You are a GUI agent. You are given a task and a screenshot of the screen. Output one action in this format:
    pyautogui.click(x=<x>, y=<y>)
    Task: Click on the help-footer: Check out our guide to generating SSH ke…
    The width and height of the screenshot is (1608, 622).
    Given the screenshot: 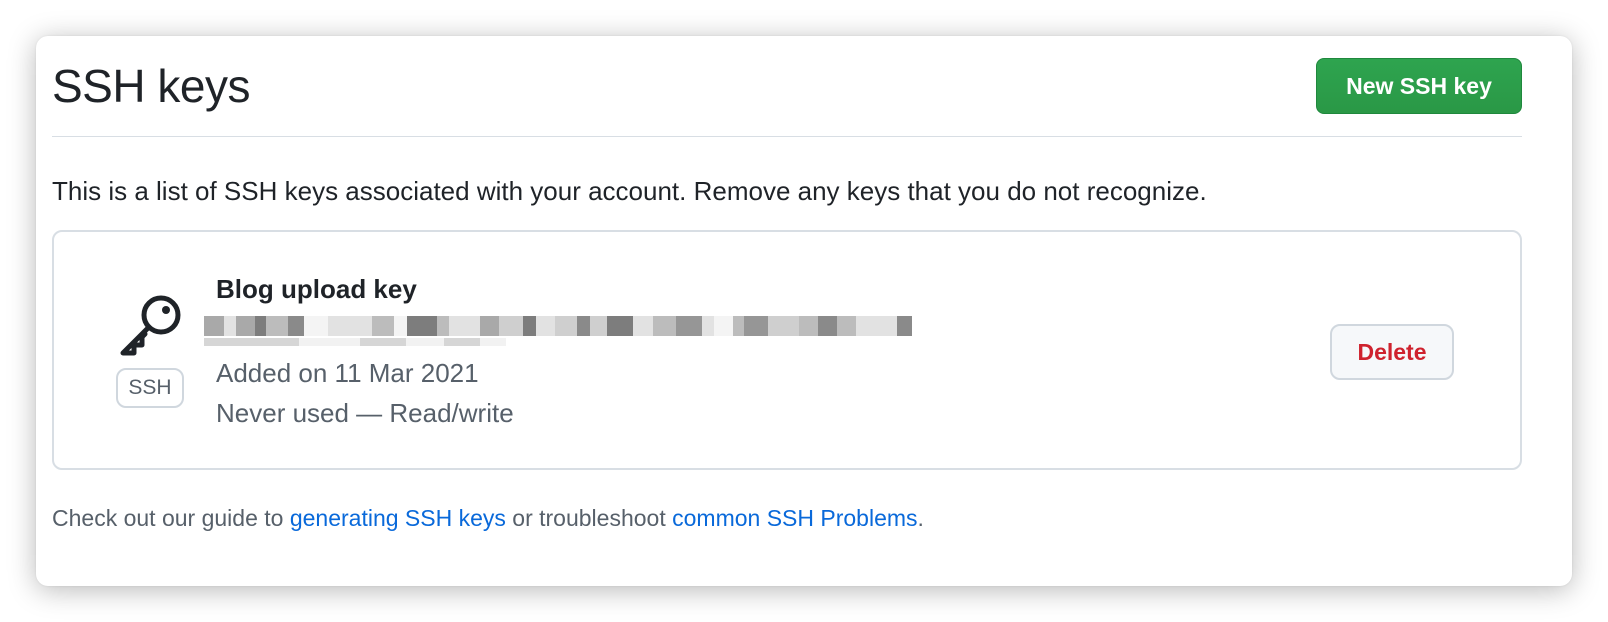 What is the action you would take?
    pyautogui.click(x=488, y=518)
    